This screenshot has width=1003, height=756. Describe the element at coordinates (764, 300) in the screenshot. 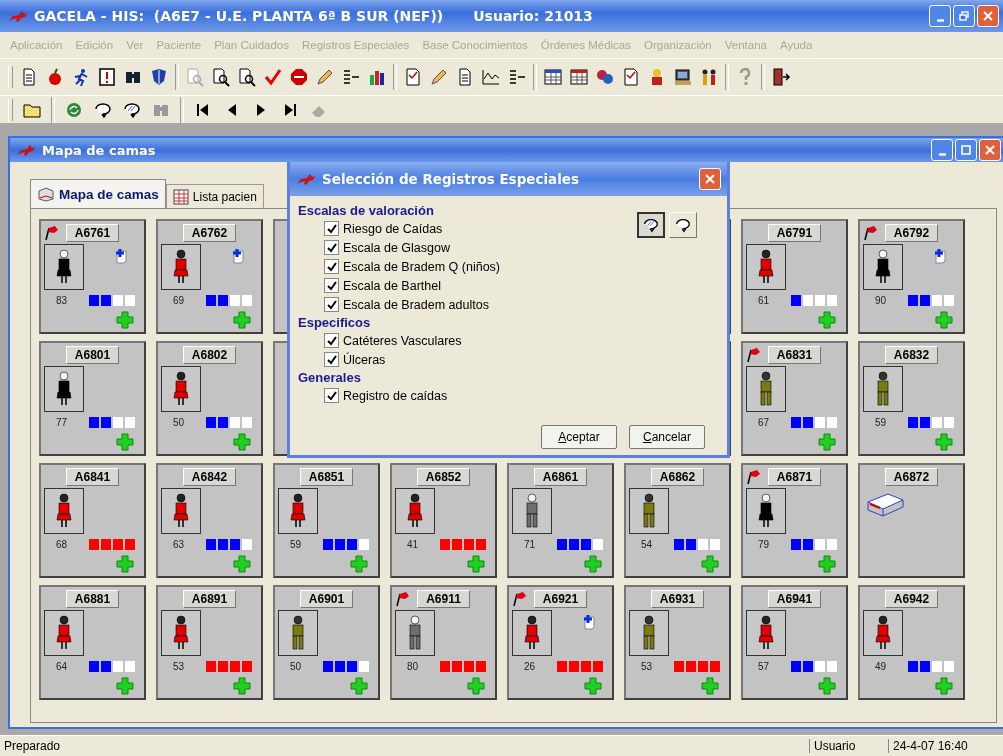

I see `age-text: 61` at that location.